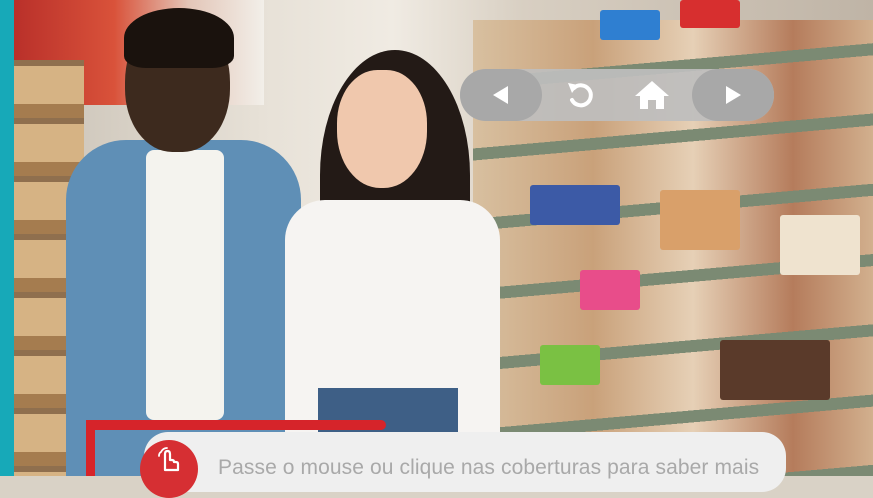 The image size is (873, 498). Describe the element at coordinates (179, 38) in the screenshot. I see `man-hair` at that location.